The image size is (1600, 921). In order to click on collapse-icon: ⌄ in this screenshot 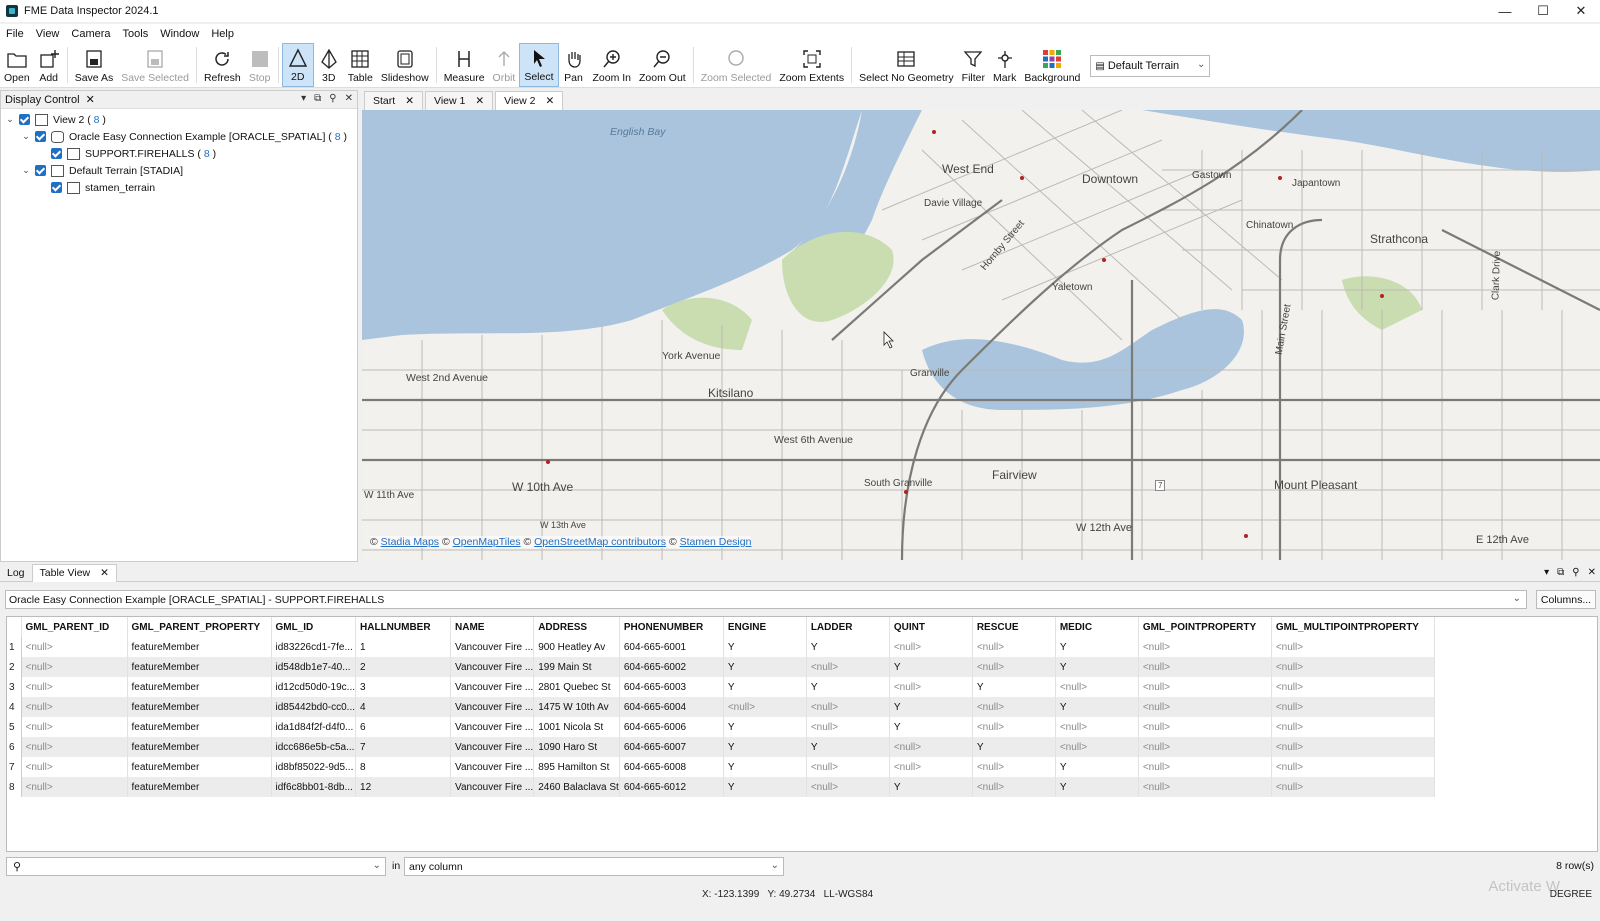, I will do `click(10, 119)`.